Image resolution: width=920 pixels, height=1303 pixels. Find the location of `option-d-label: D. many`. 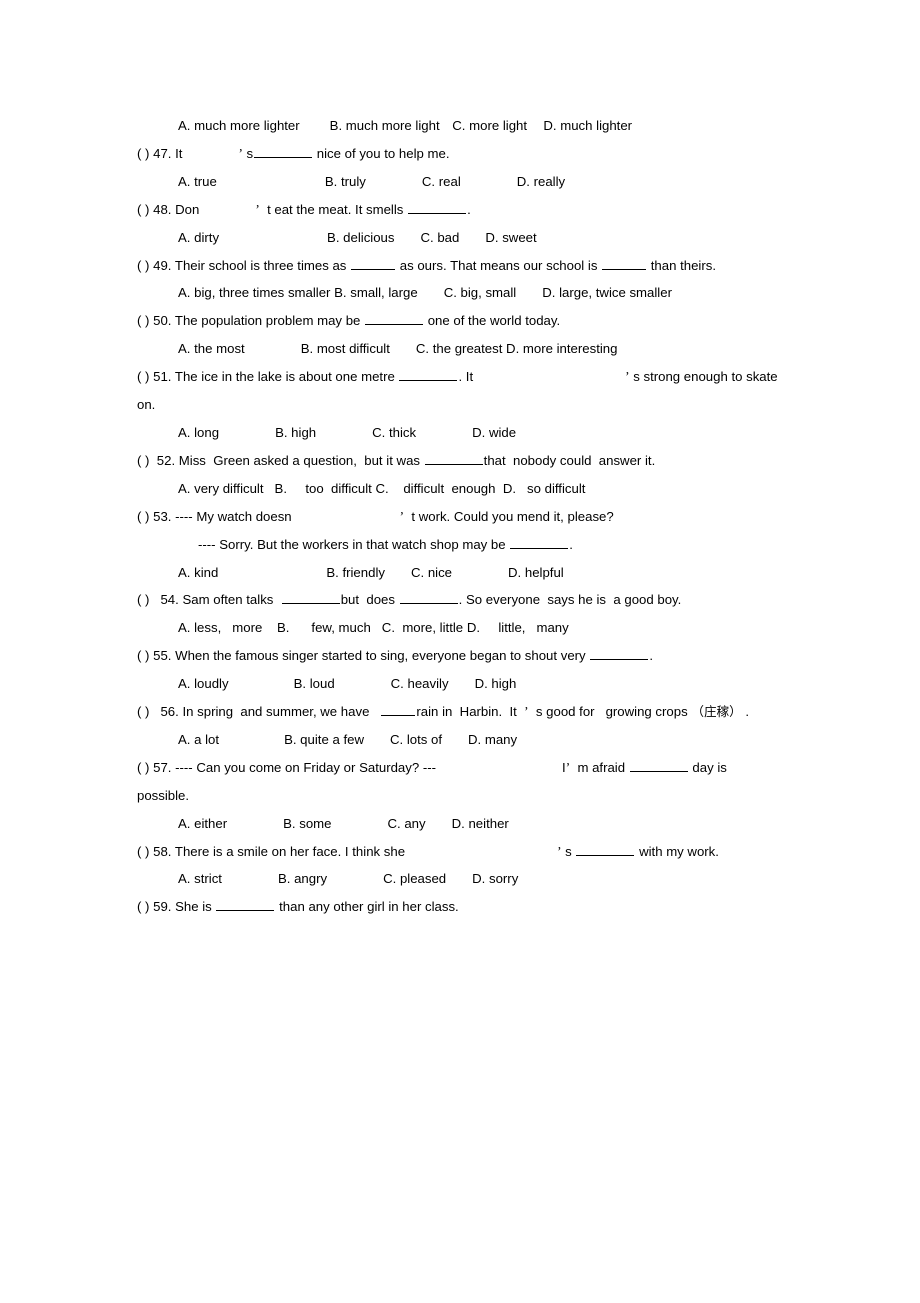

option-d-label: D. many is located at coordinates (493, 739).